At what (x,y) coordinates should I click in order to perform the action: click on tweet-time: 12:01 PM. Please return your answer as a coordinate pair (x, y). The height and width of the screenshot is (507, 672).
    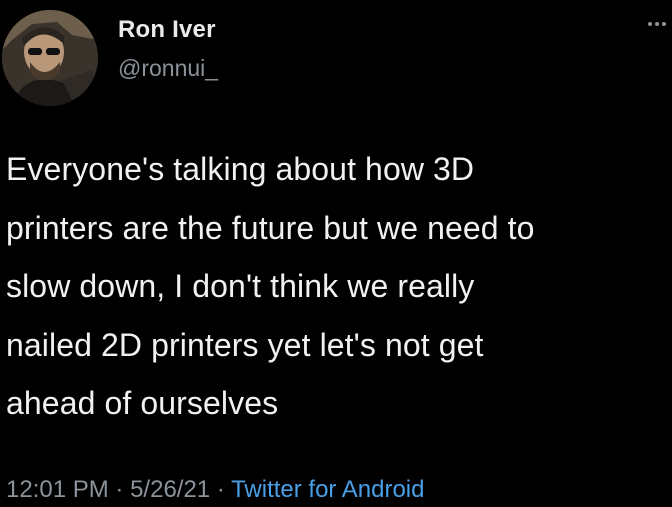
    Looking at the image, I should click on (57, 489).